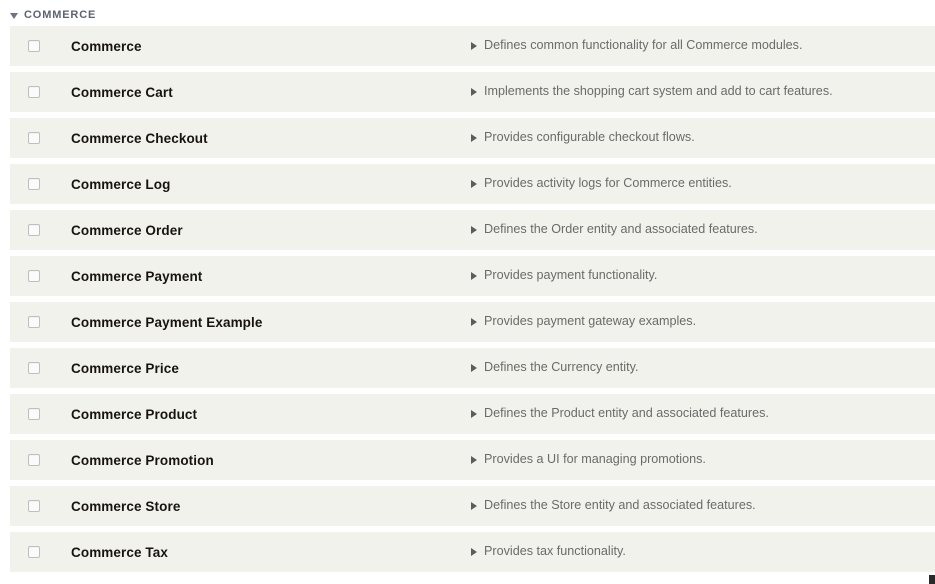  What do you see at coordinates (137, 276) in the screenshot?
I see `module-name: Commerce Payment` at bounding box center [137, 276].